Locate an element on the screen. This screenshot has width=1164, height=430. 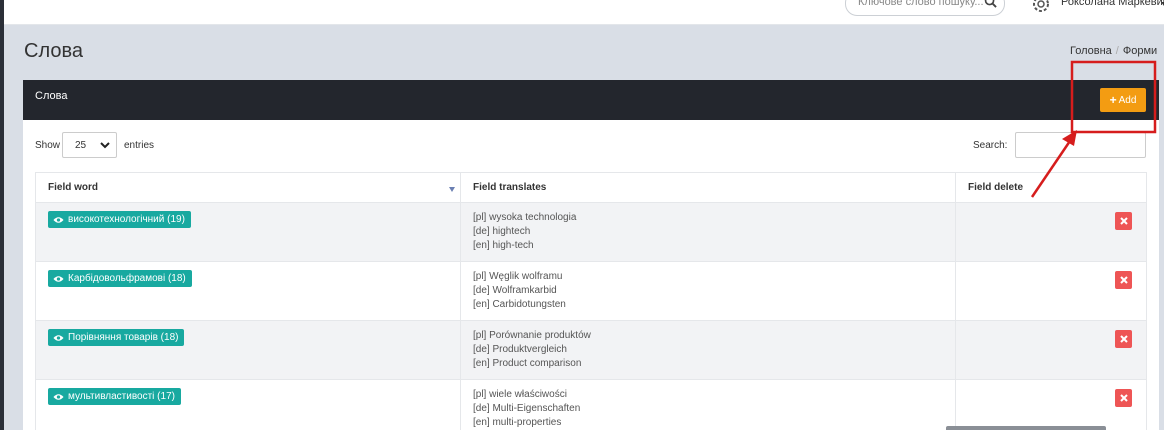
card-header: Слова + Add is located at coordinates (591, 100).